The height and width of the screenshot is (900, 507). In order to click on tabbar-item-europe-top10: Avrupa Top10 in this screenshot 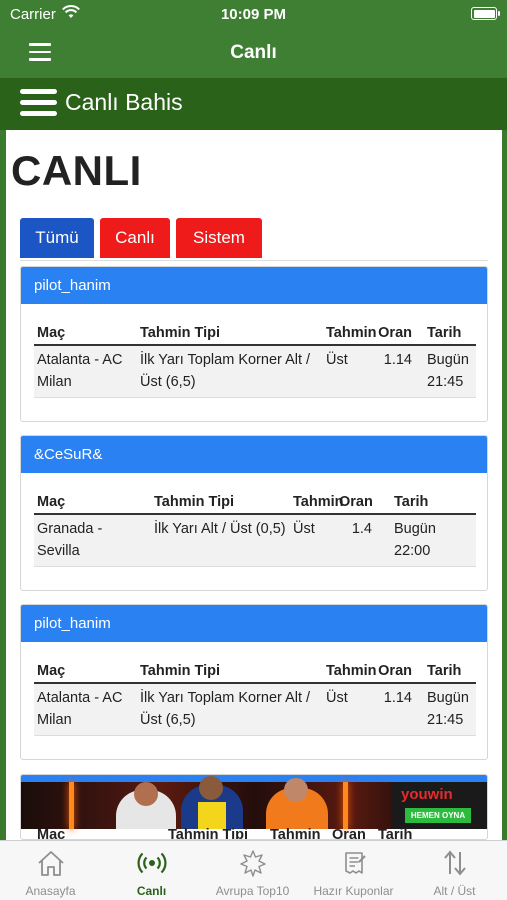, I will do `click(252, 870)`.